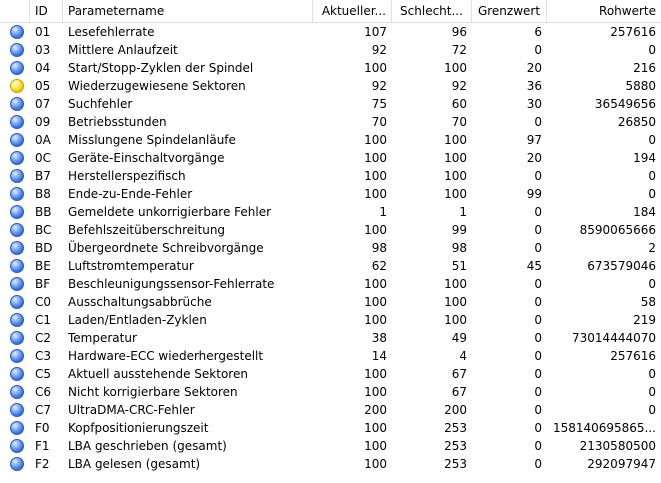  What do you see at coordinates (43, 158) in the screenshot?
I see `attribute-id: 0C` at bounding box center [43, 158].